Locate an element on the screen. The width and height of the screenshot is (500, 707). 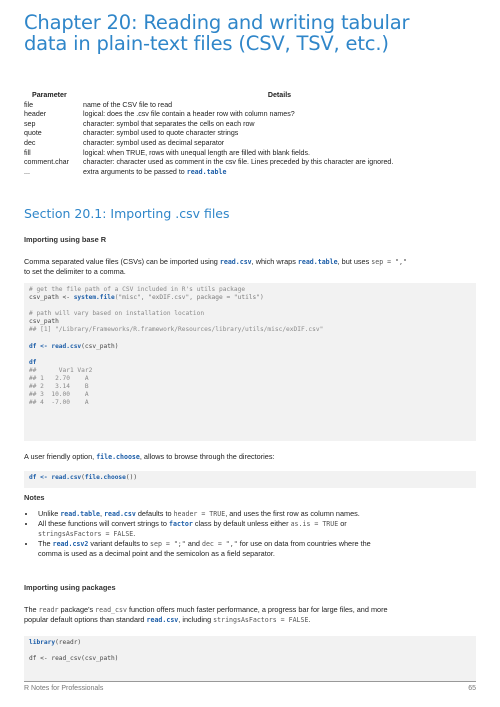
text: or is located at coordinates (342, 523).